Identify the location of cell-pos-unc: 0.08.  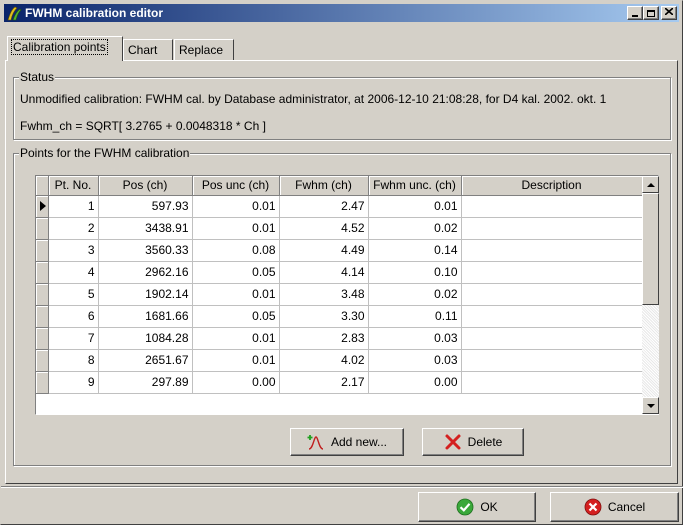
(236, 250).